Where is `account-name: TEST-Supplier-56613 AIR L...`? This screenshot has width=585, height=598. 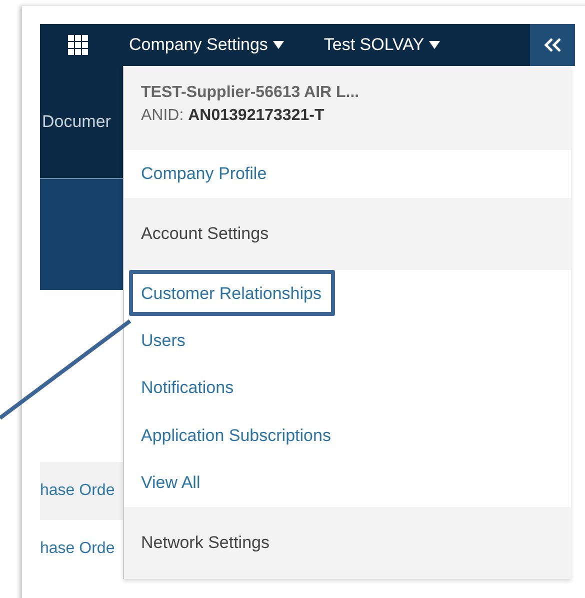 account-name: TEST-Supplier-56613 AIR L... is located at coordinates (250, 93).